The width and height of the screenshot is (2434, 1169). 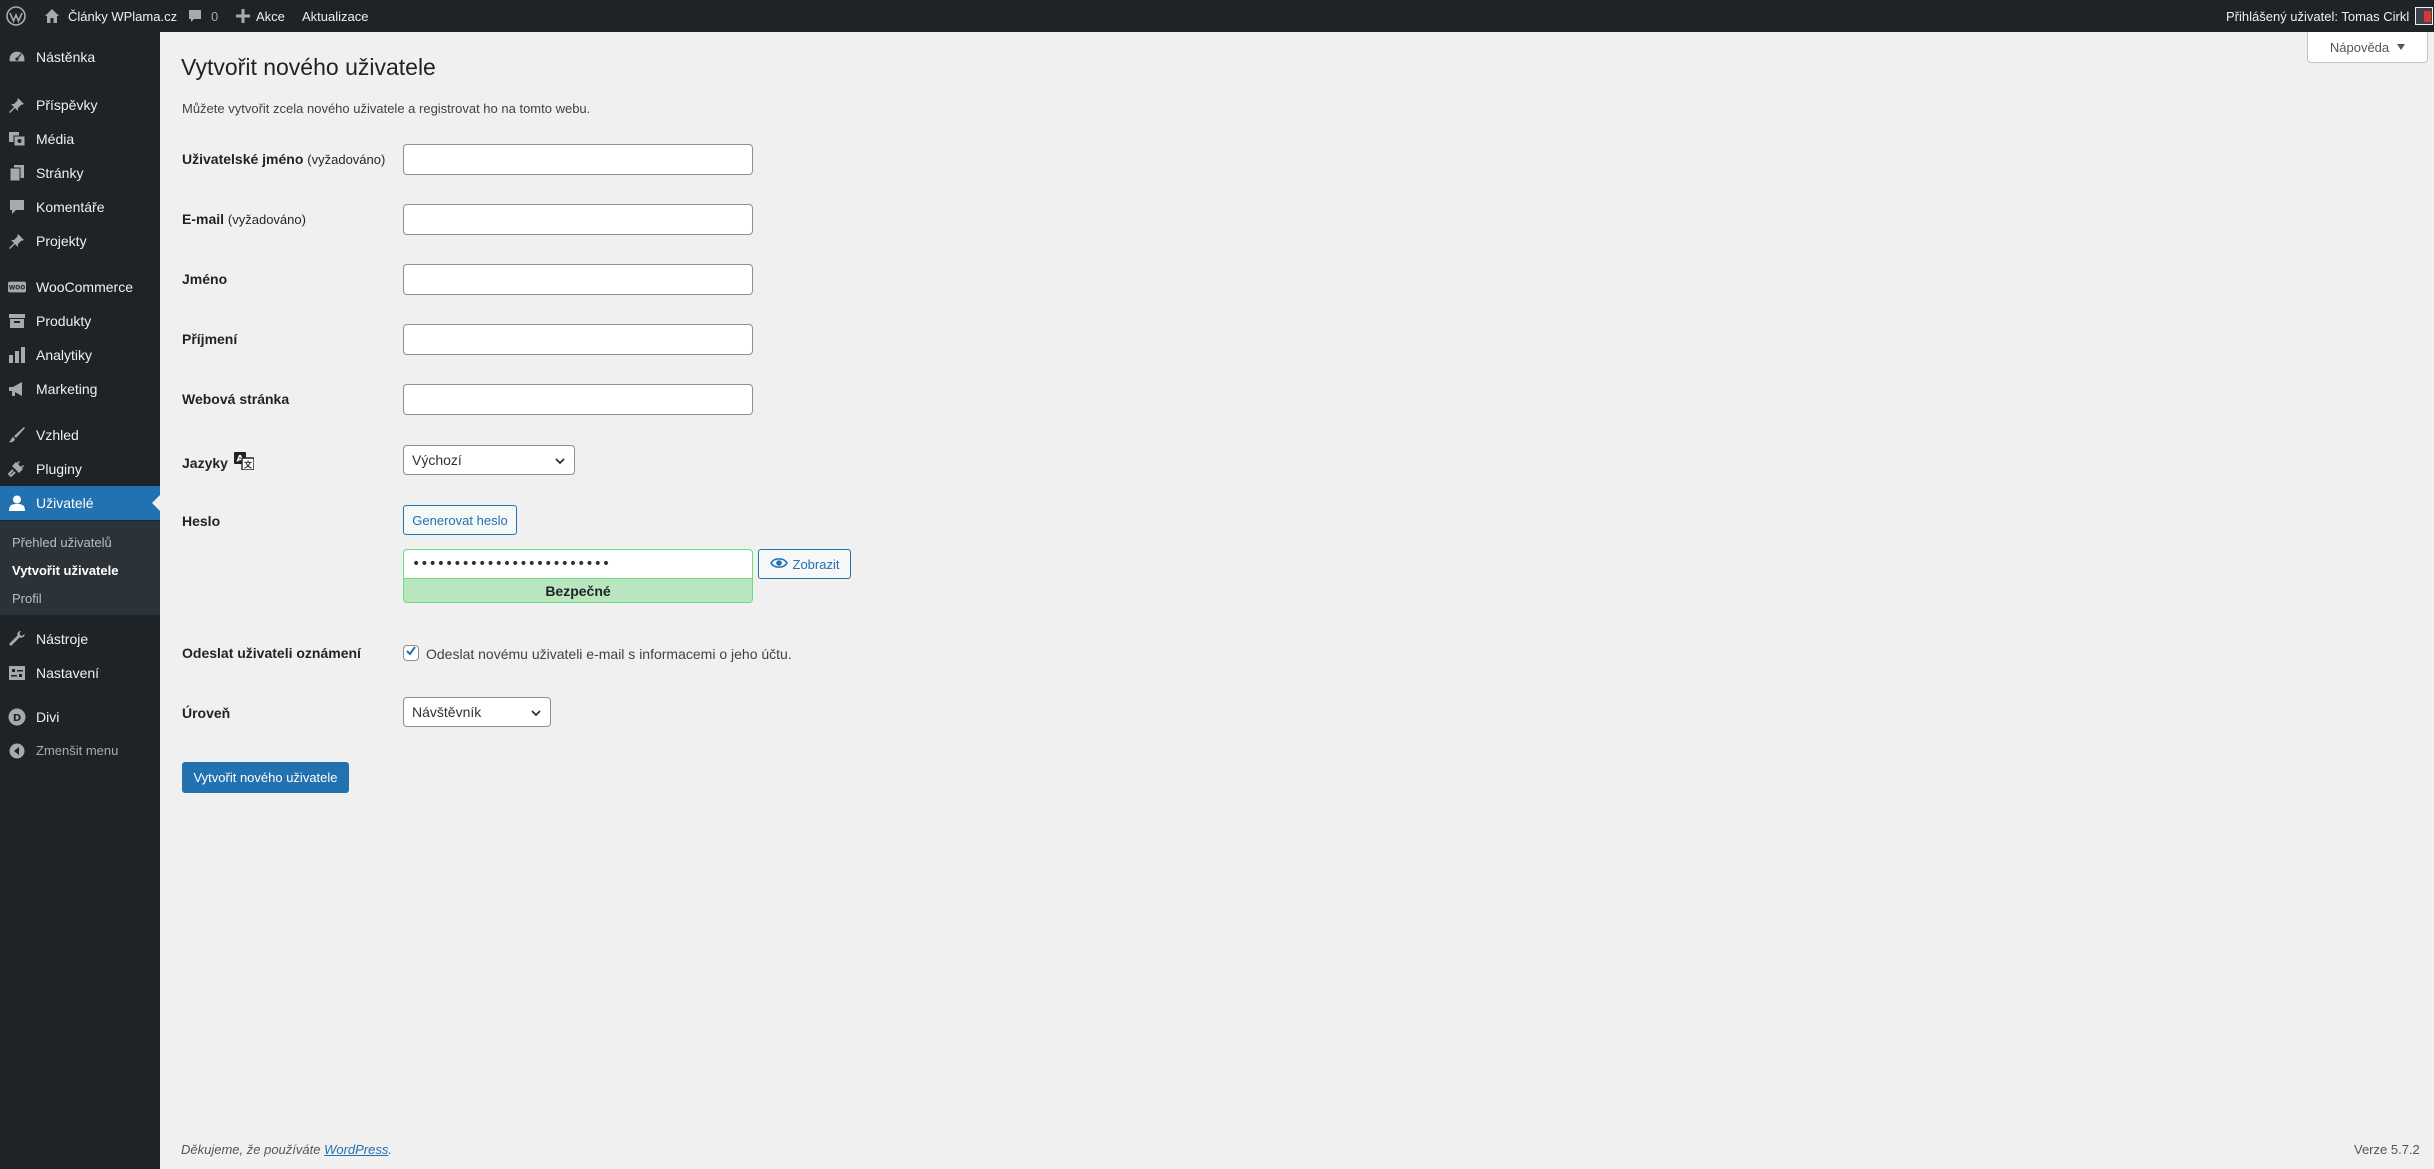 I want to click on sidebar-item-projects: Projekty, so click(x=80, y=241).